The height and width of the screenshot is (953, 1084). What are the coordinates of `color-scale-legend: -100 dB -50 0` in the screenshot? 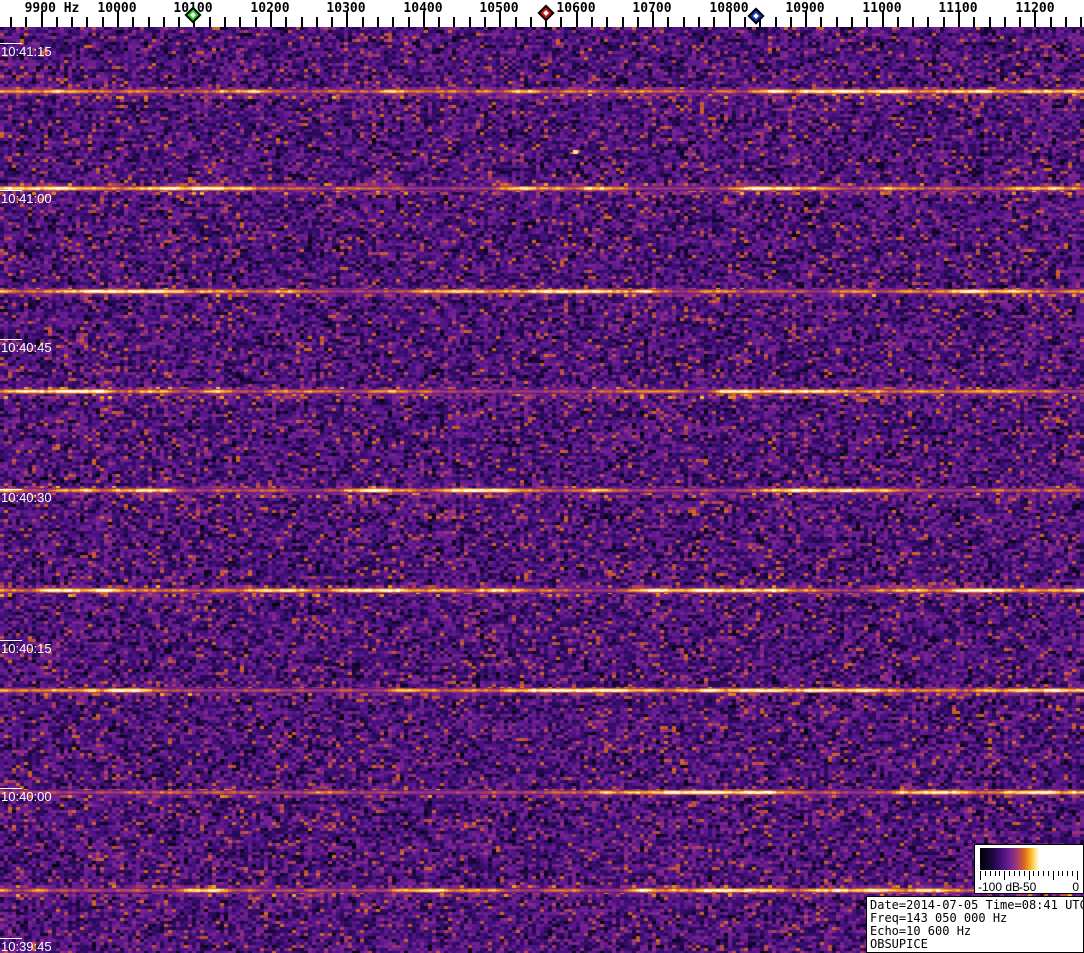 It's located at (1029, 869).